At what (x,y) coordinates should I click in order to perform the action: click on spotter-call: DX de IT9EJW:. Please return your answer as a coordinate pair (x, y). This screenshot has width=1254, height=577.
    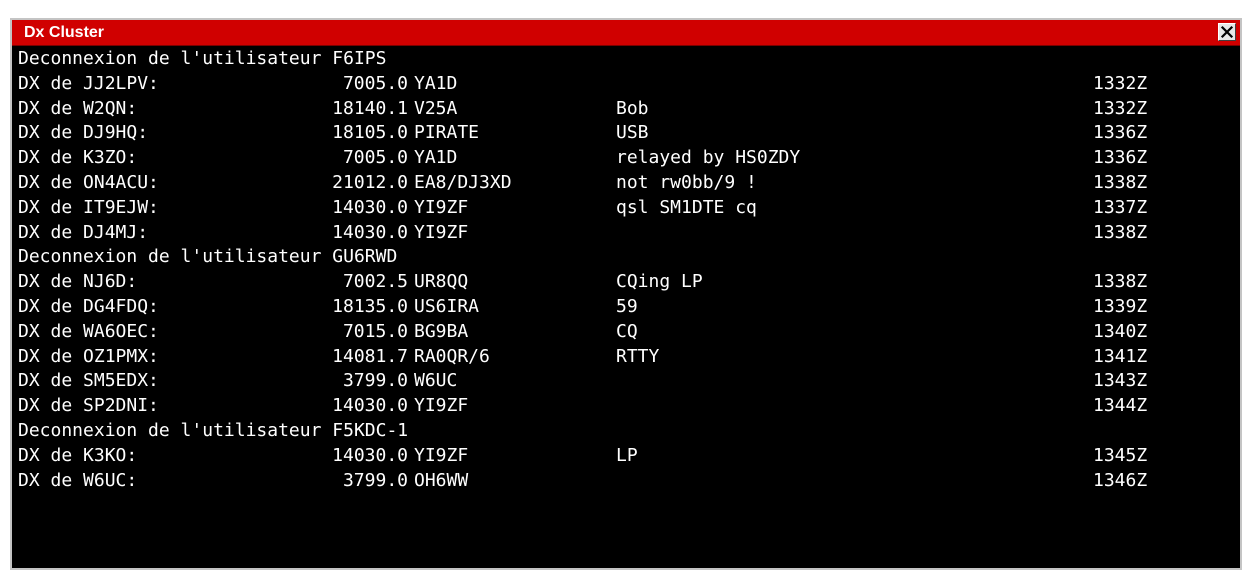
    Looking at the image, I should click on (88, 207).